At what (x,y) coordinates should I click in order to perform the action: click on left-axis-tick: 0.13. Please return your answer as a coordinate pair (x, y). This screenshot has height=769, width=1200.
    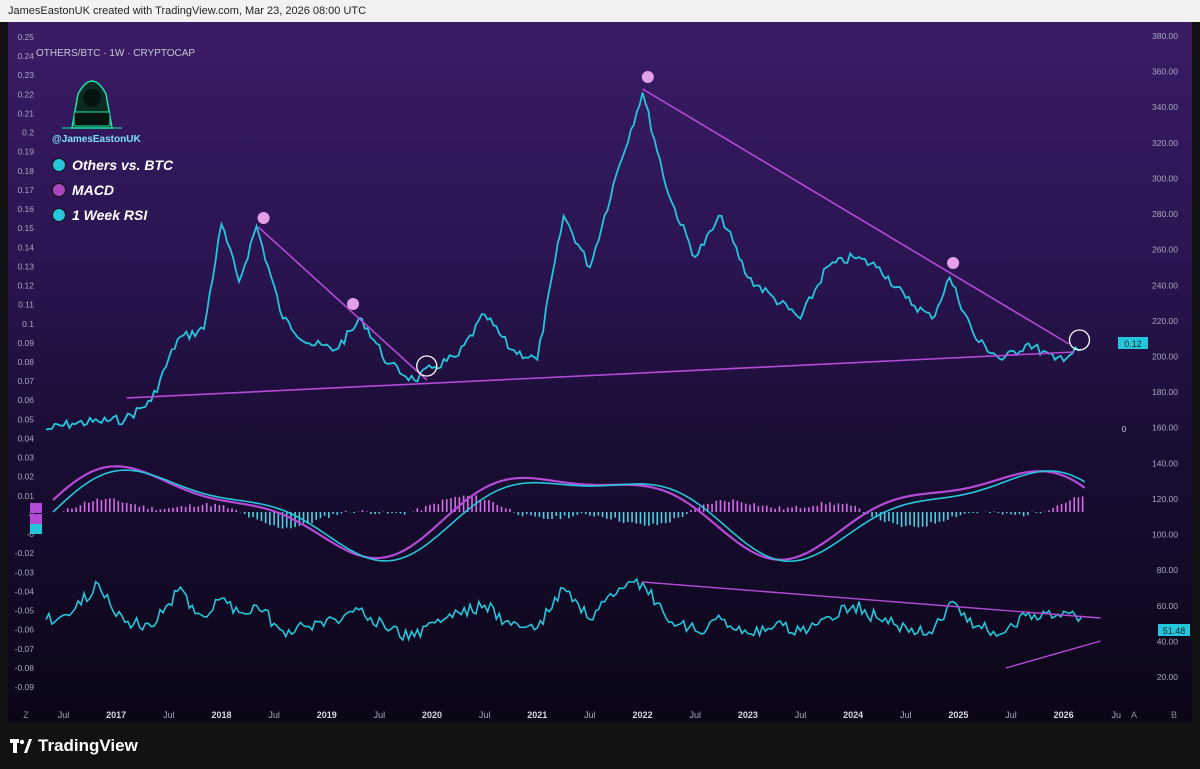
    Looking at the image, I should click on (25, 266).